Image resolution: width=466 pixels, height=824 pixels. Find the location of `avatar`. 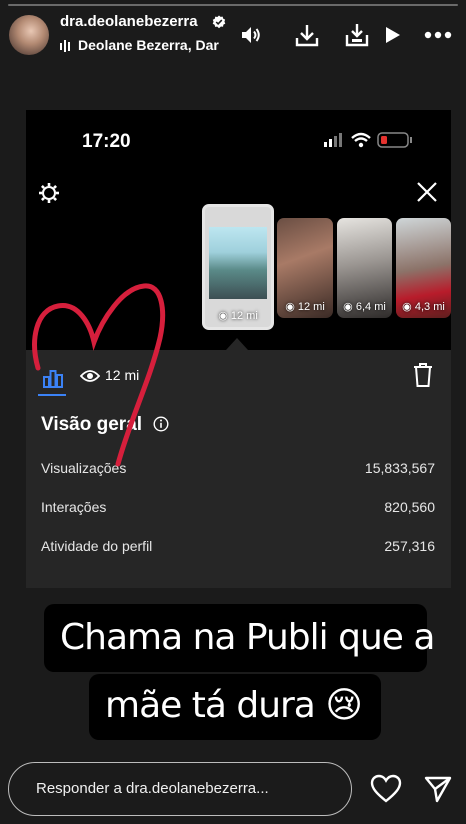

avatar is located at coordinates (29, 35).